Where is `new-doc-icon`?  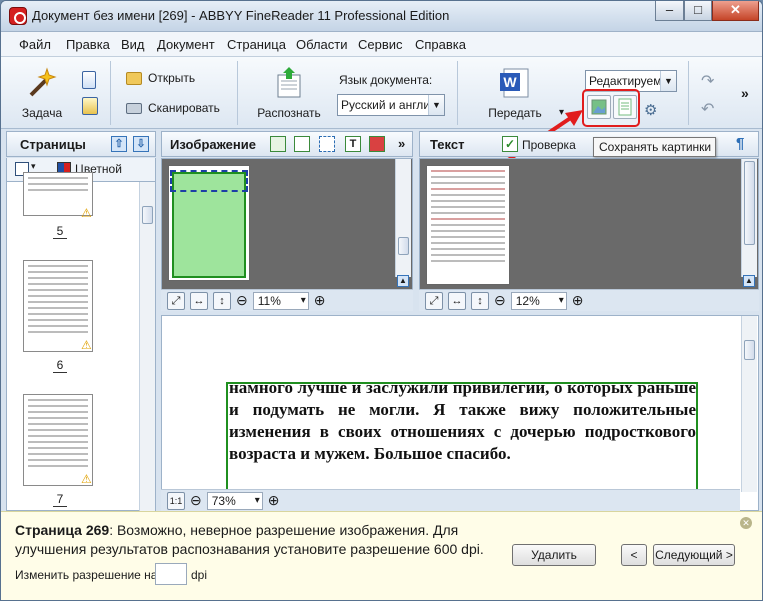
new-doc-icon is located at coordinates (89, 80).